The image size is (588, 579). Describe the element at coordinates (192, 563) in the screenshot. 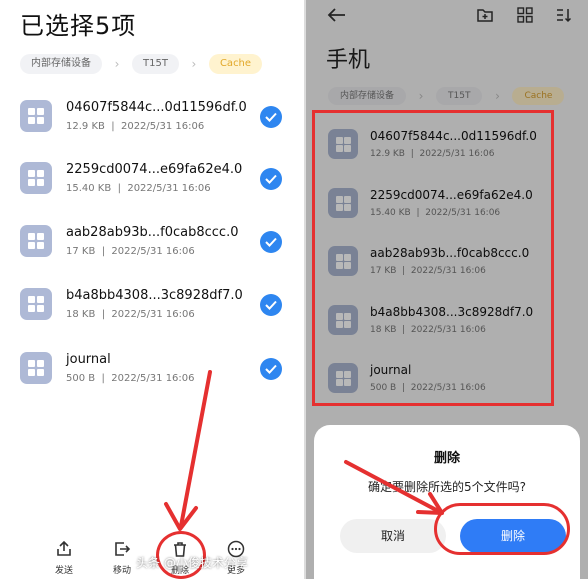

I see `watermark: 头条 @小俊技术分享` at that location.